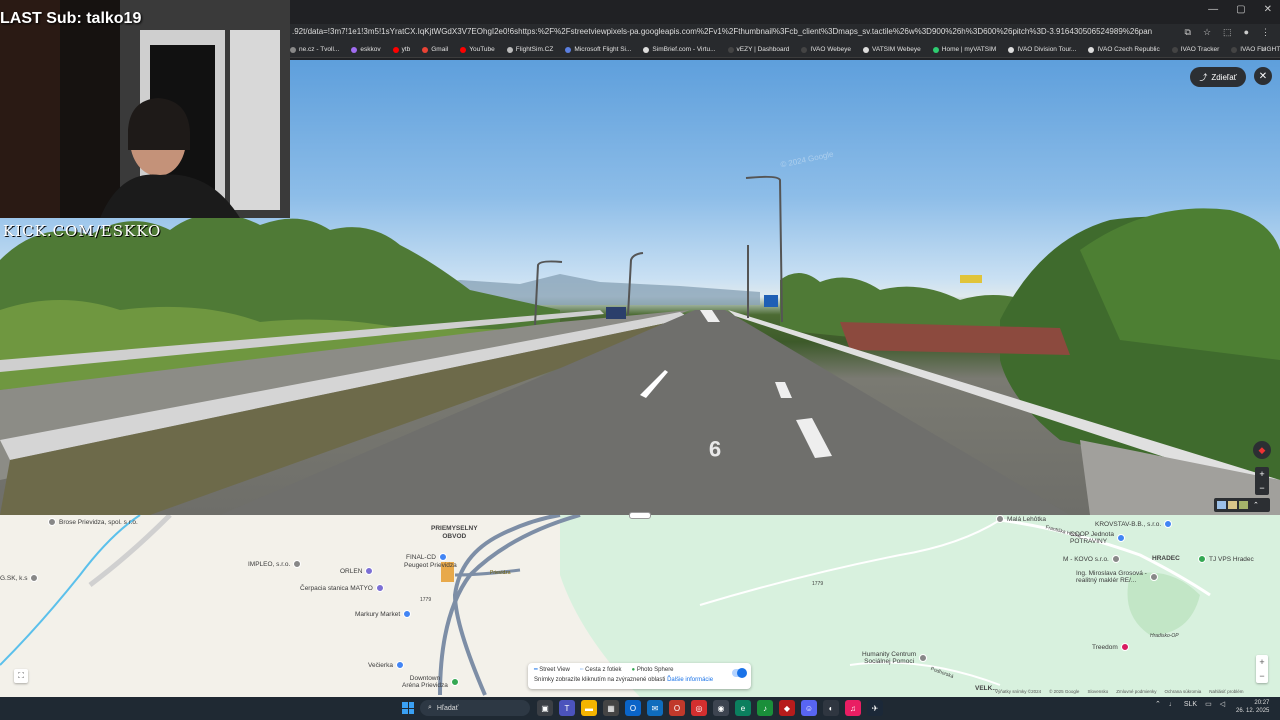 This screenshot has width=1280, height=720. Describe the element at coordinates (1263, 76) in the screenshot. I see `close-streetview-button: ✕` at that location.